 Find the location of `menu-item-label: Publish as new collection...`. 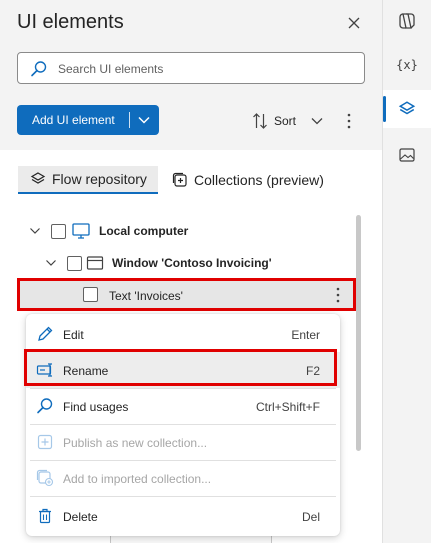

menu-item-label: Publish as new collection... is located at coordinates (135, 443).